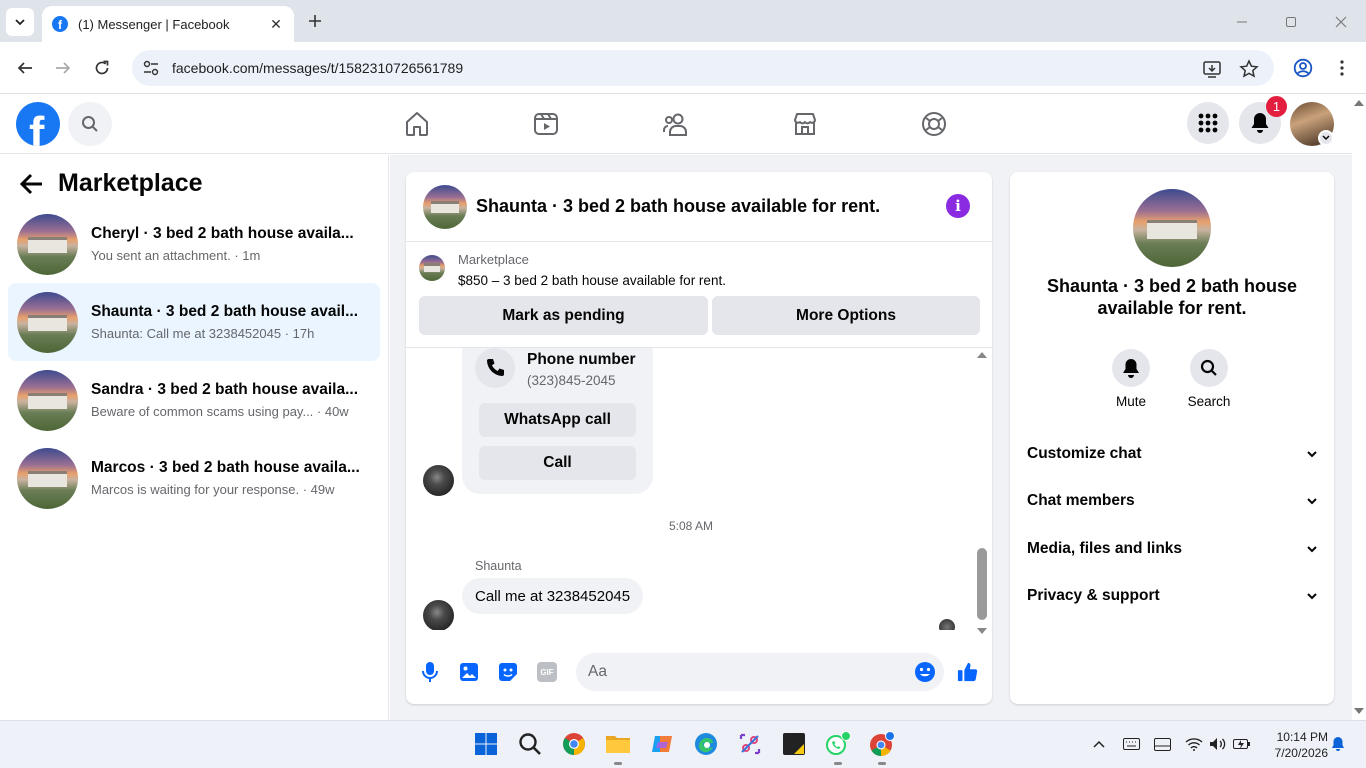 The width and height of the screenshot is (1366, 768). I want to click on listing-mini-thumbnail, so click(432, 268).